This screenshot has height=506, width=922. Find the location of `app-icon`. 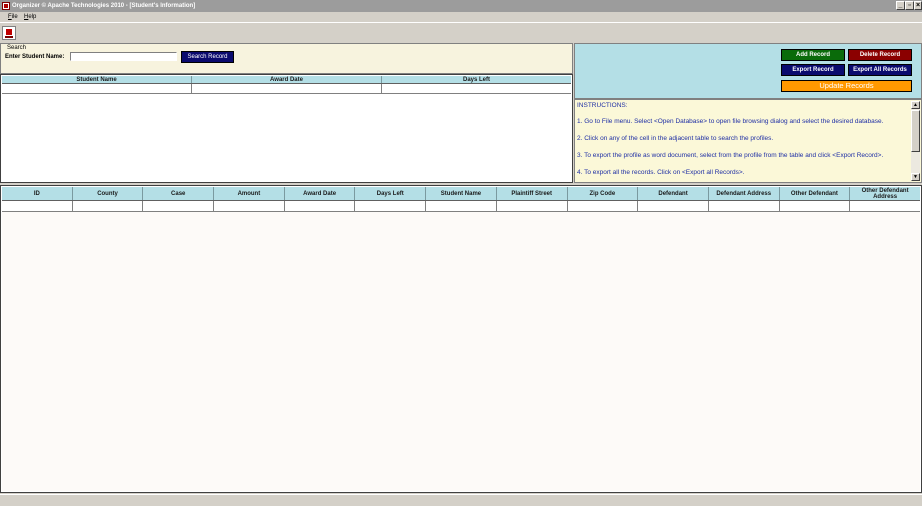

app-icon is located at coordinates (6, 6).